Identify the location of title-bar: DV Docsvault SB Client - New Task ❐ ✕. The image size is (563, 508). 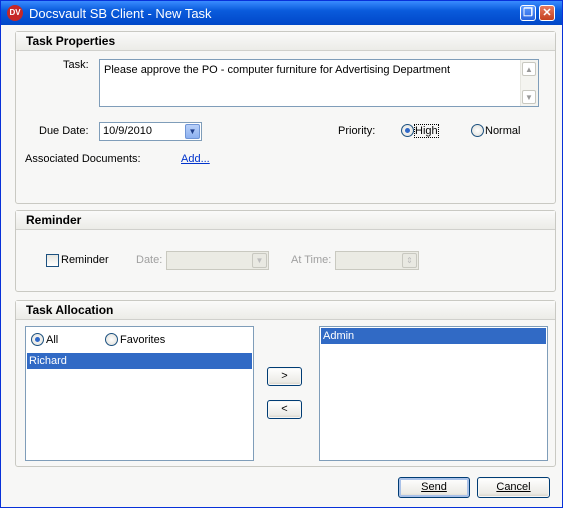
(281, 13).